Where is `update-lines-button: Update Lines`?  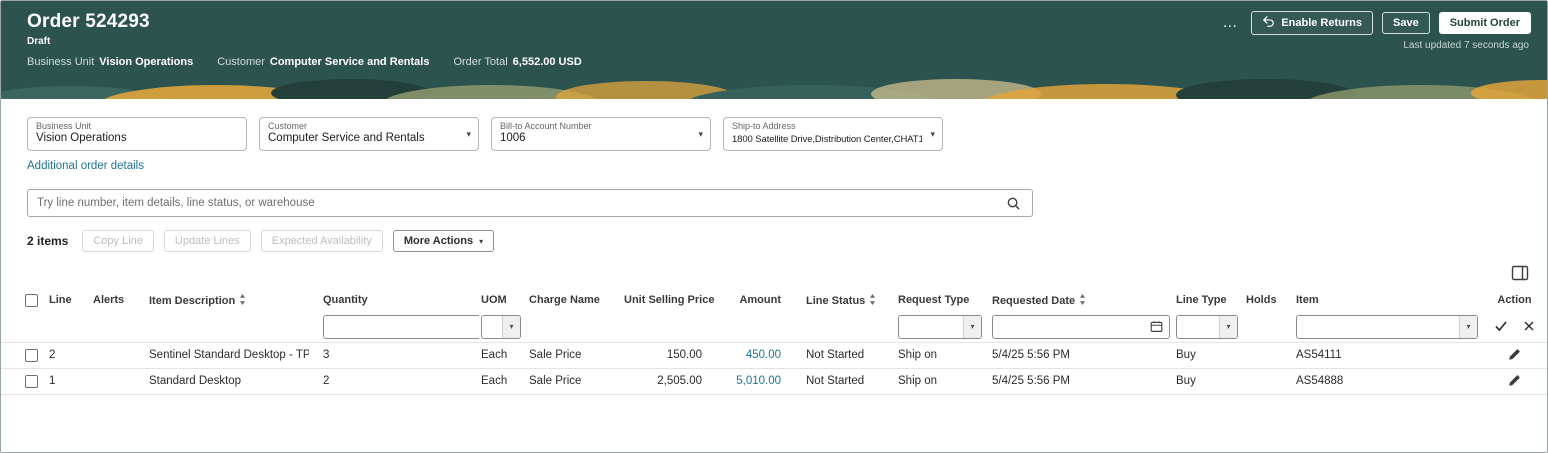
update-lines-button: Update Lines is located at coordinates (207, 241).